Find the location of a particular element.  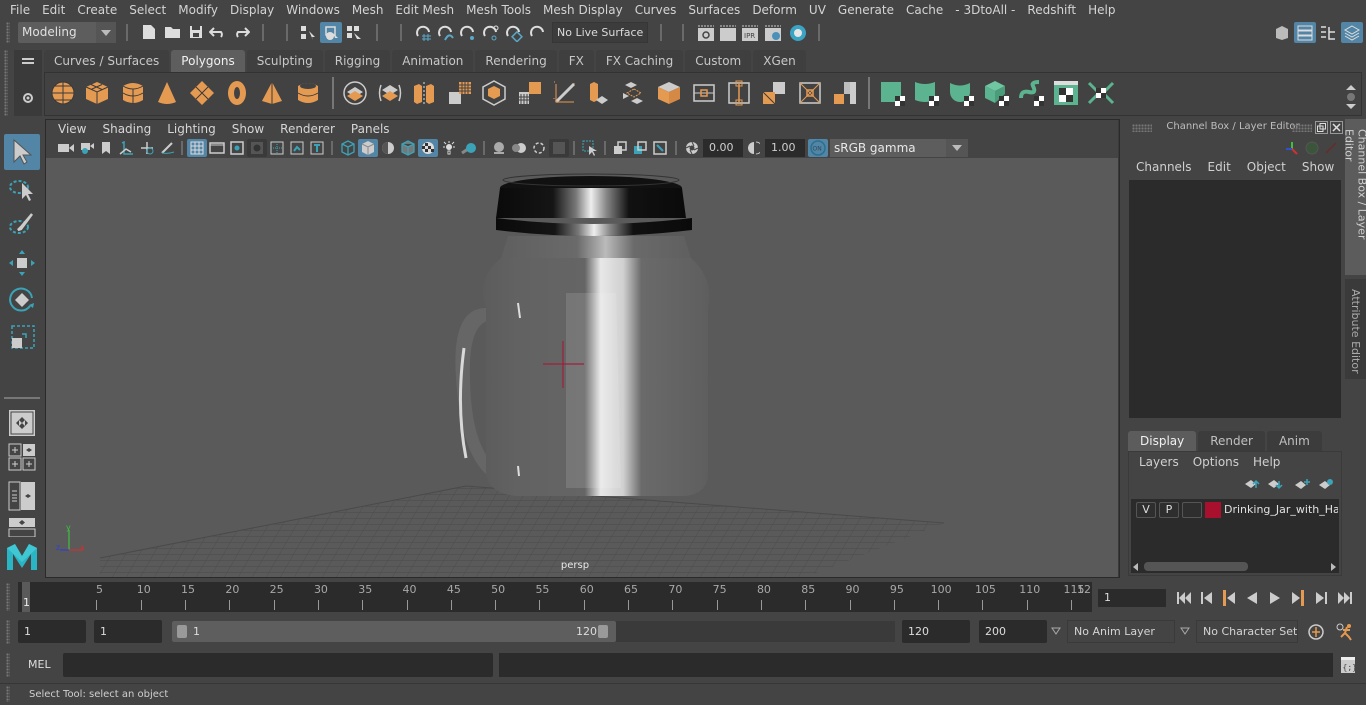

object-menu: Object is located at coordinates (1266, 167).